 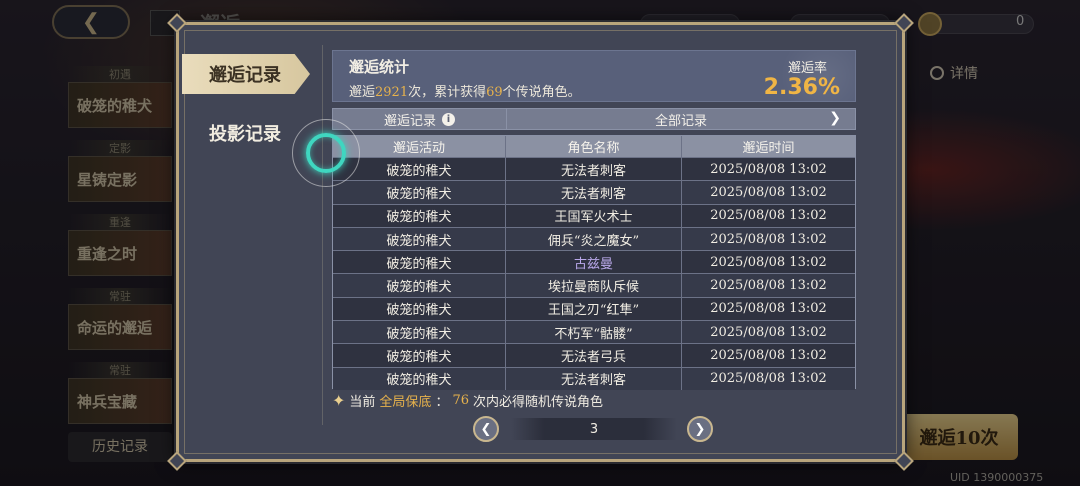 I want to click on page-number: 3, so click(x=594, y=429).